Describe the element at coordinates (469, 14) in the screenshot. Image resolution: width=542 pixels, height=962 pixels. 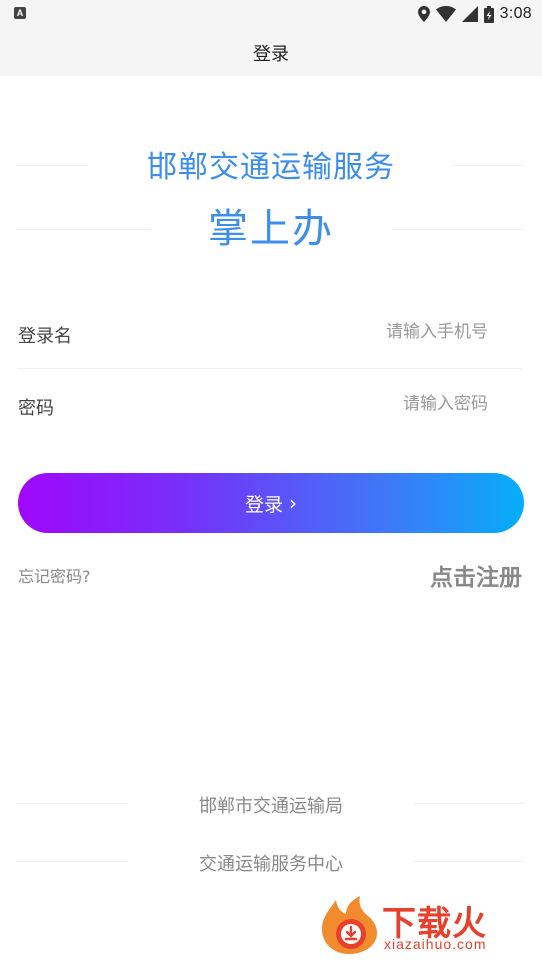
I see `signal-icon` at that location.